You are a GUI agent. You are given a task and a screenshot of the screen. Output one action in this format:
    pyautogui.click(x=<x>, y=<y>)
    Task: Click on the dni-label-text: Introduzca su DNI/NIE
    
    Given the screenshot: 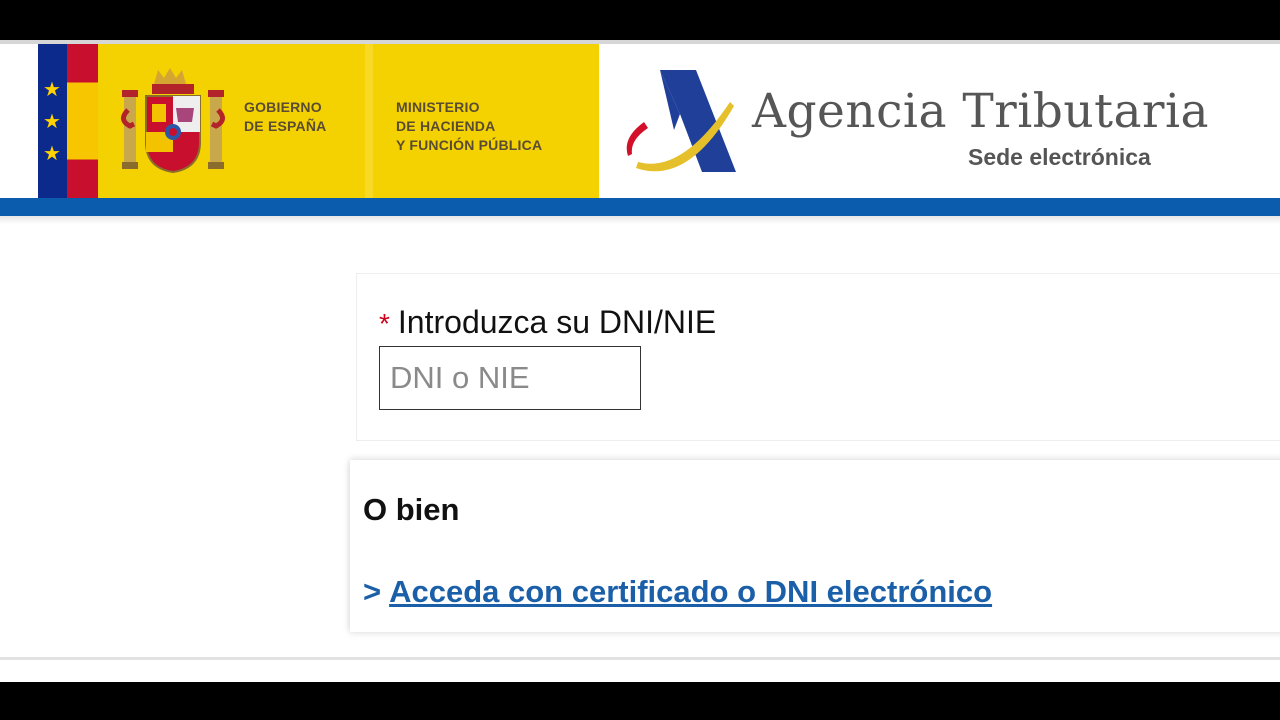 What is the action you would take?
    pyautogui.click(x=557, y=322)
    